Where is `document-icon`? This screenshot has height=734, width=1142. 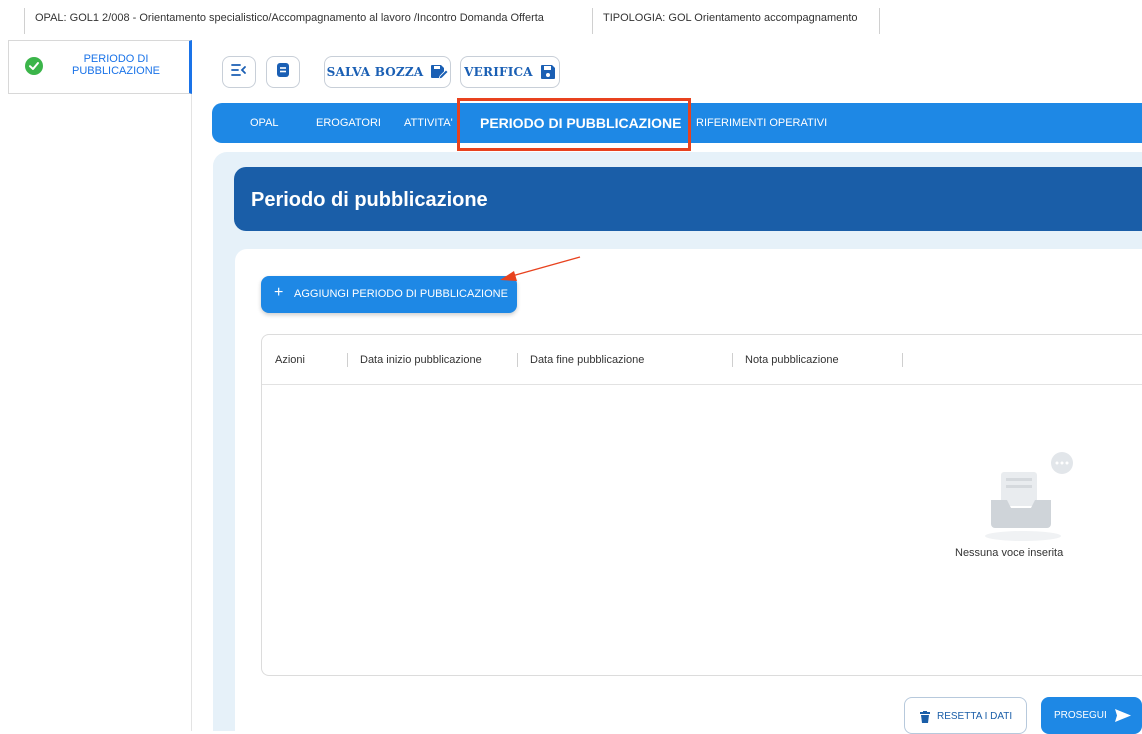 document-icon is located at coordinates (283, 72).